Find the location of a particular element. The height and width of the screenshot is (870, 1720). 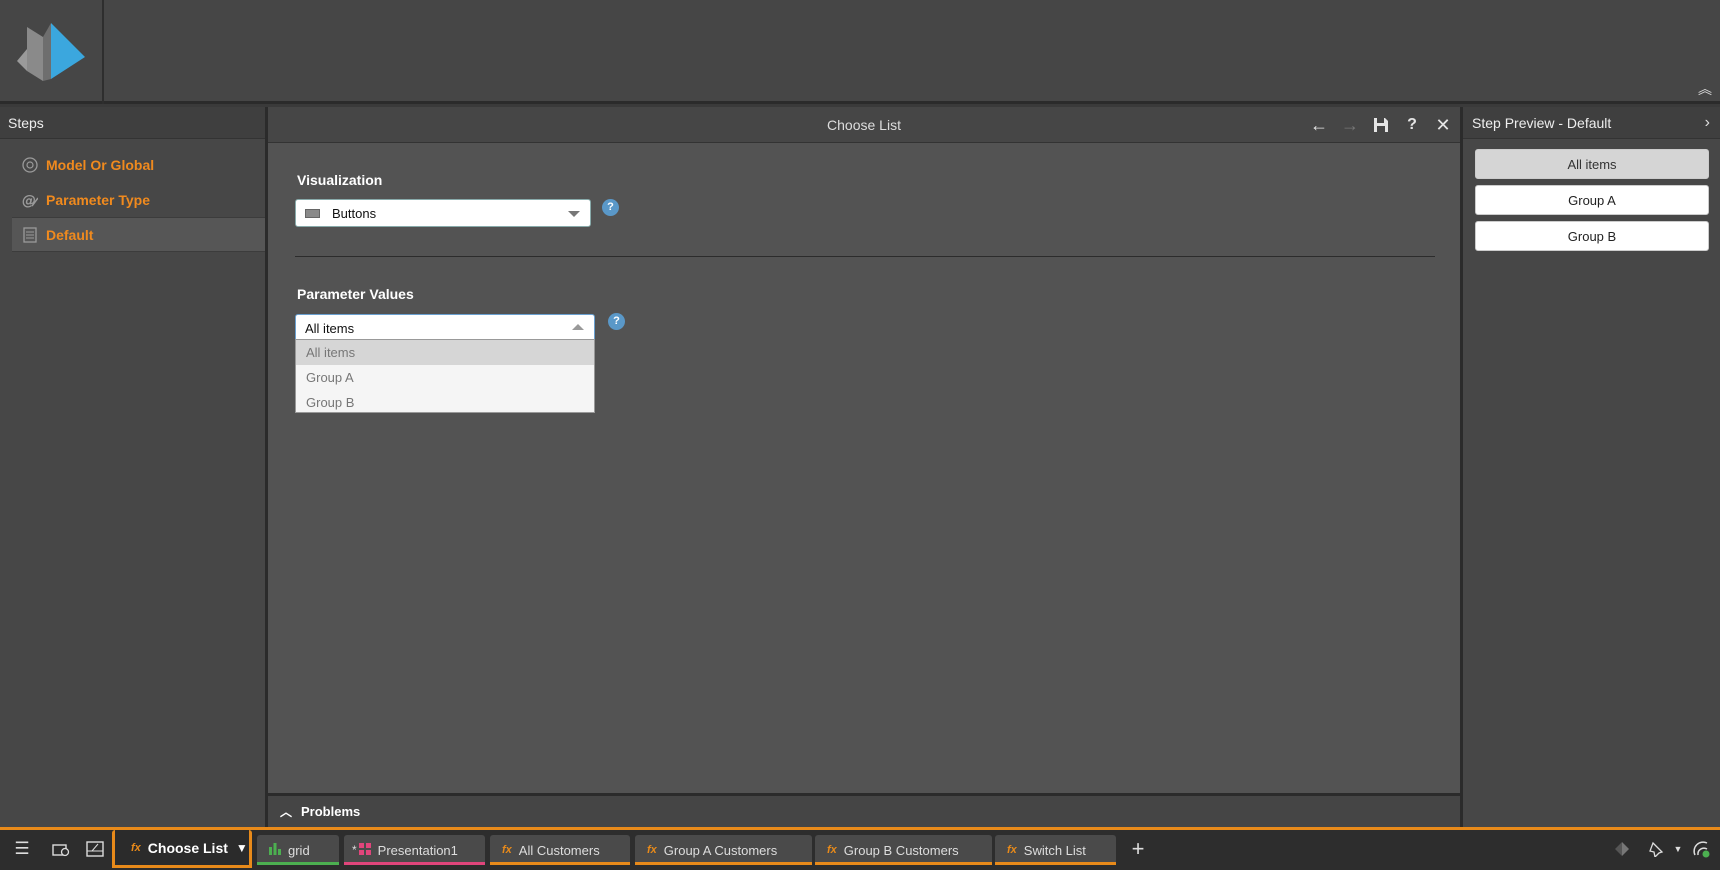

top-bar: ︽ is located at coordinates (860, 52).